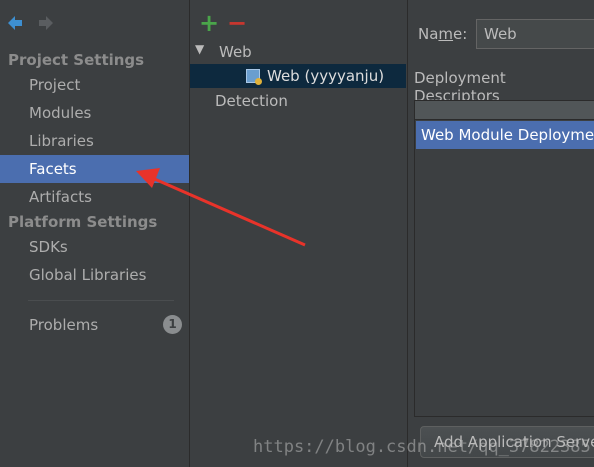 The height and width of the screenshot is (467, 594). I want to click on watermark-text: https://blog.csdn.net/qq_37822385, so click(422, 447).